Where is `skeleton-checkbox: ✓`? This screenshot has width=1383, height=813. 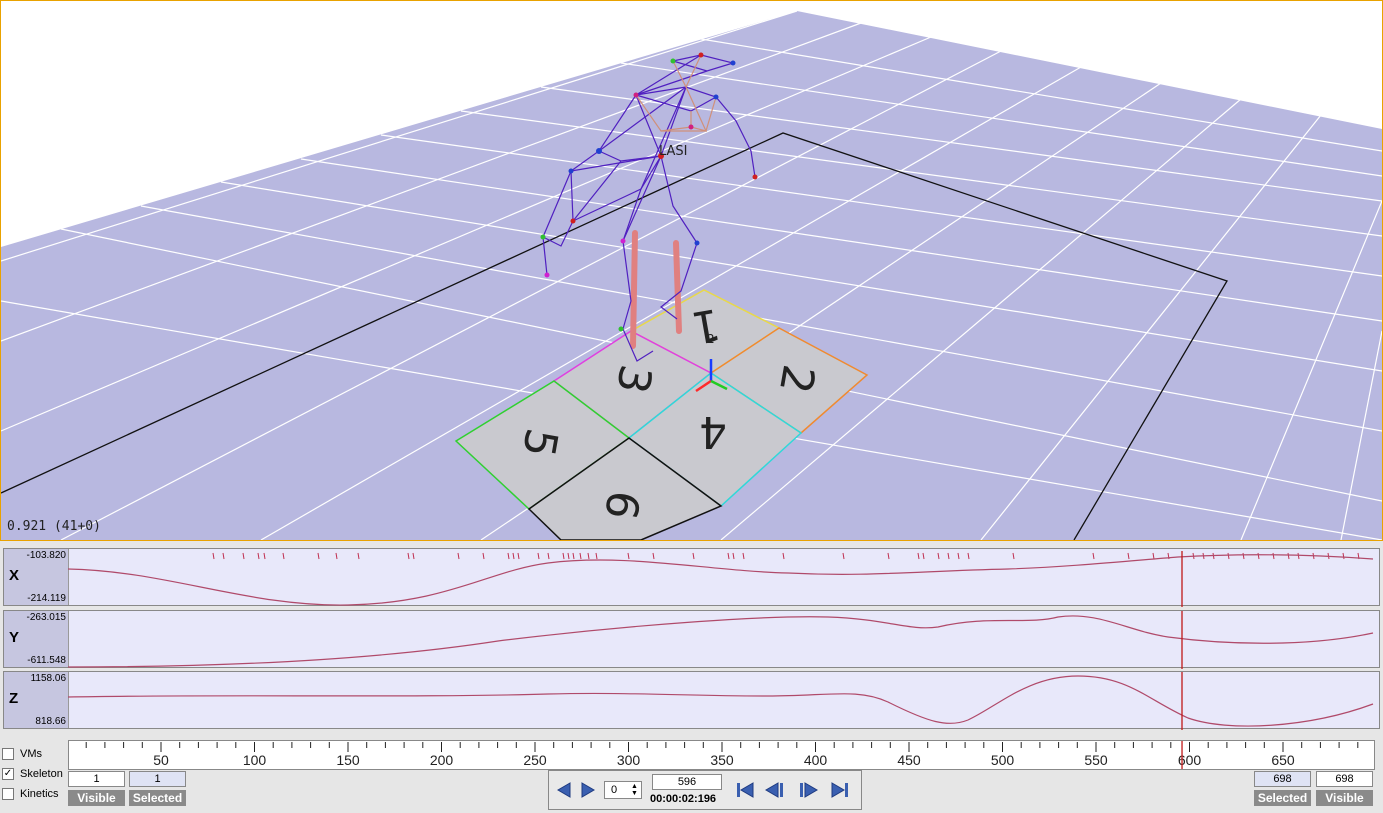 skeleton-checkbox: ✓ is located at coordinates (8, 774).